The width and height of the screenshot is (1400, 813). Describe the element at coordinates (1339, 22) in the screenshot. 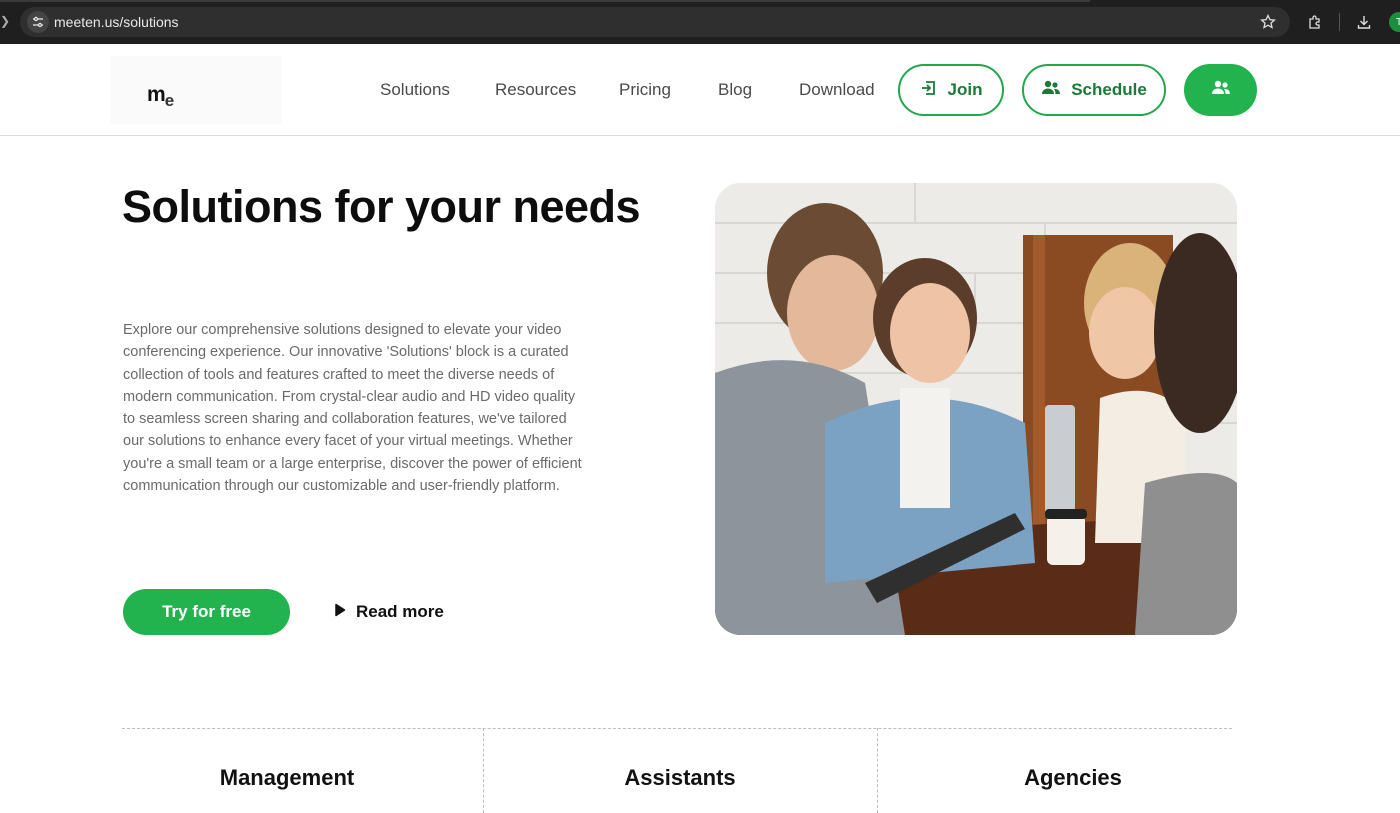

I see `toolbar-divider` at that location.